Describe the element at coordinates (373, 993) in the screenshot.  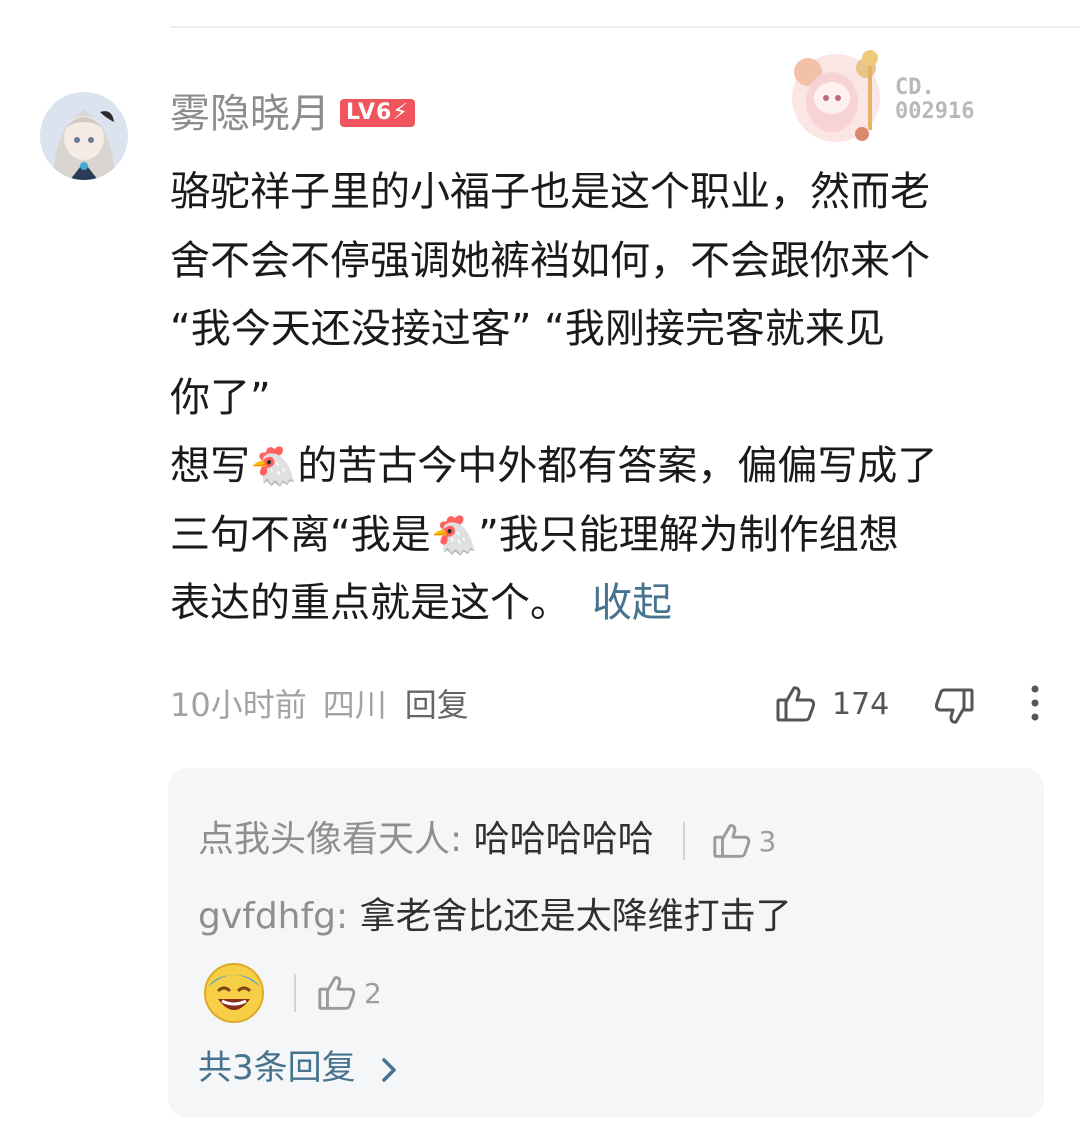
I see `reply-like-count: 2` at that location.